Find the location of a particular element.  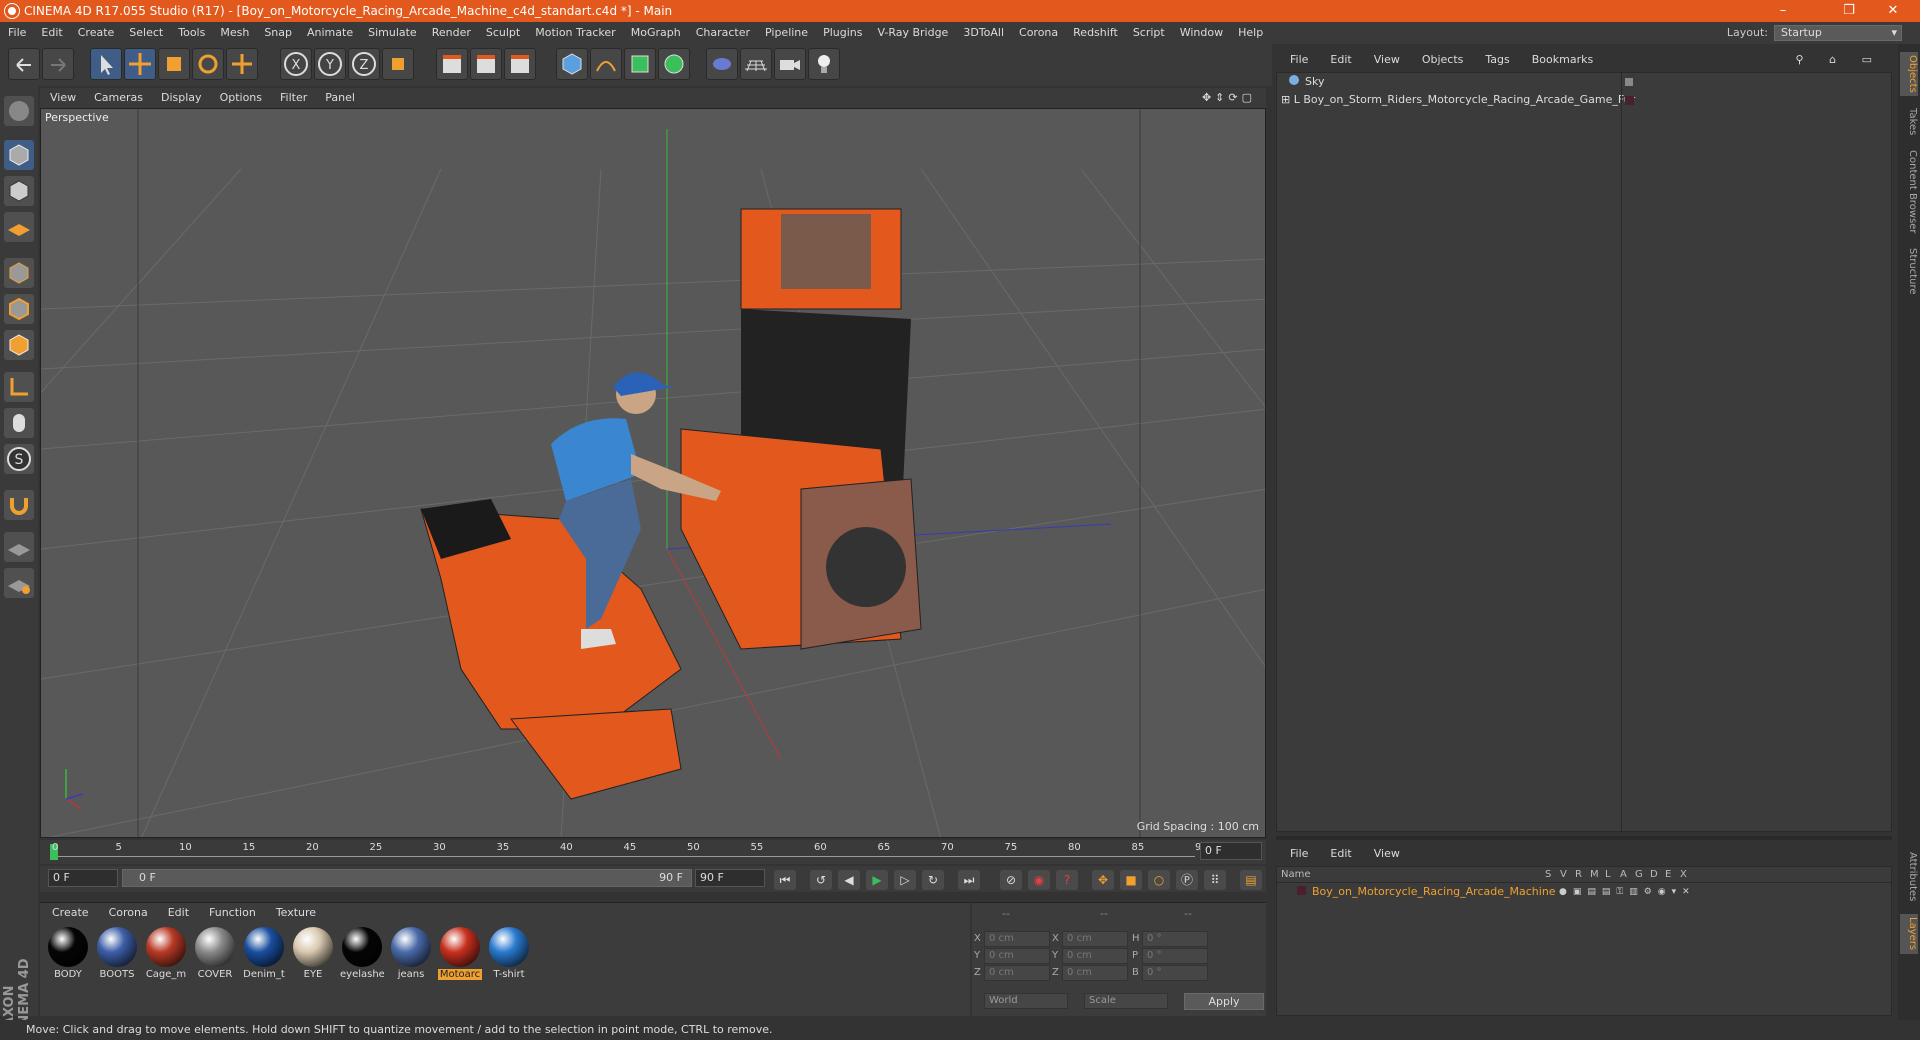

menu-plugins: Plugins is located at coordinates (842, 32).